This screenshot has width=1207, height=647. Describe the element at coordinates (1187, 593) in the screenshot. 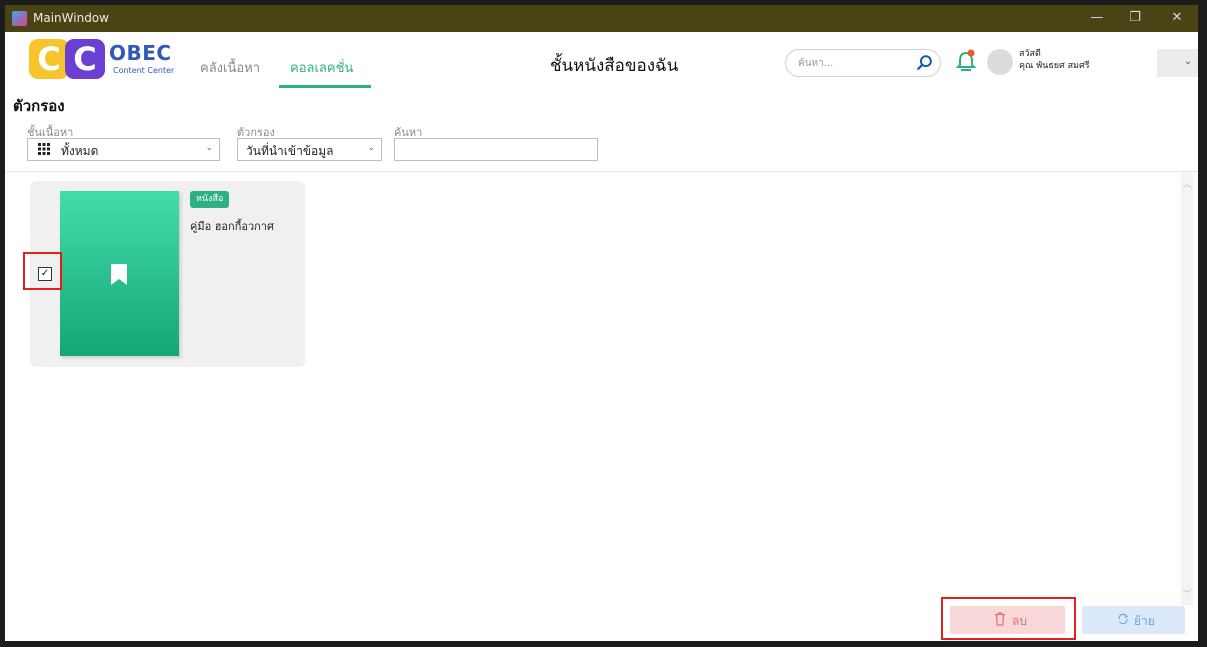

I see `scroll-down-icon: ﹀` at that location.